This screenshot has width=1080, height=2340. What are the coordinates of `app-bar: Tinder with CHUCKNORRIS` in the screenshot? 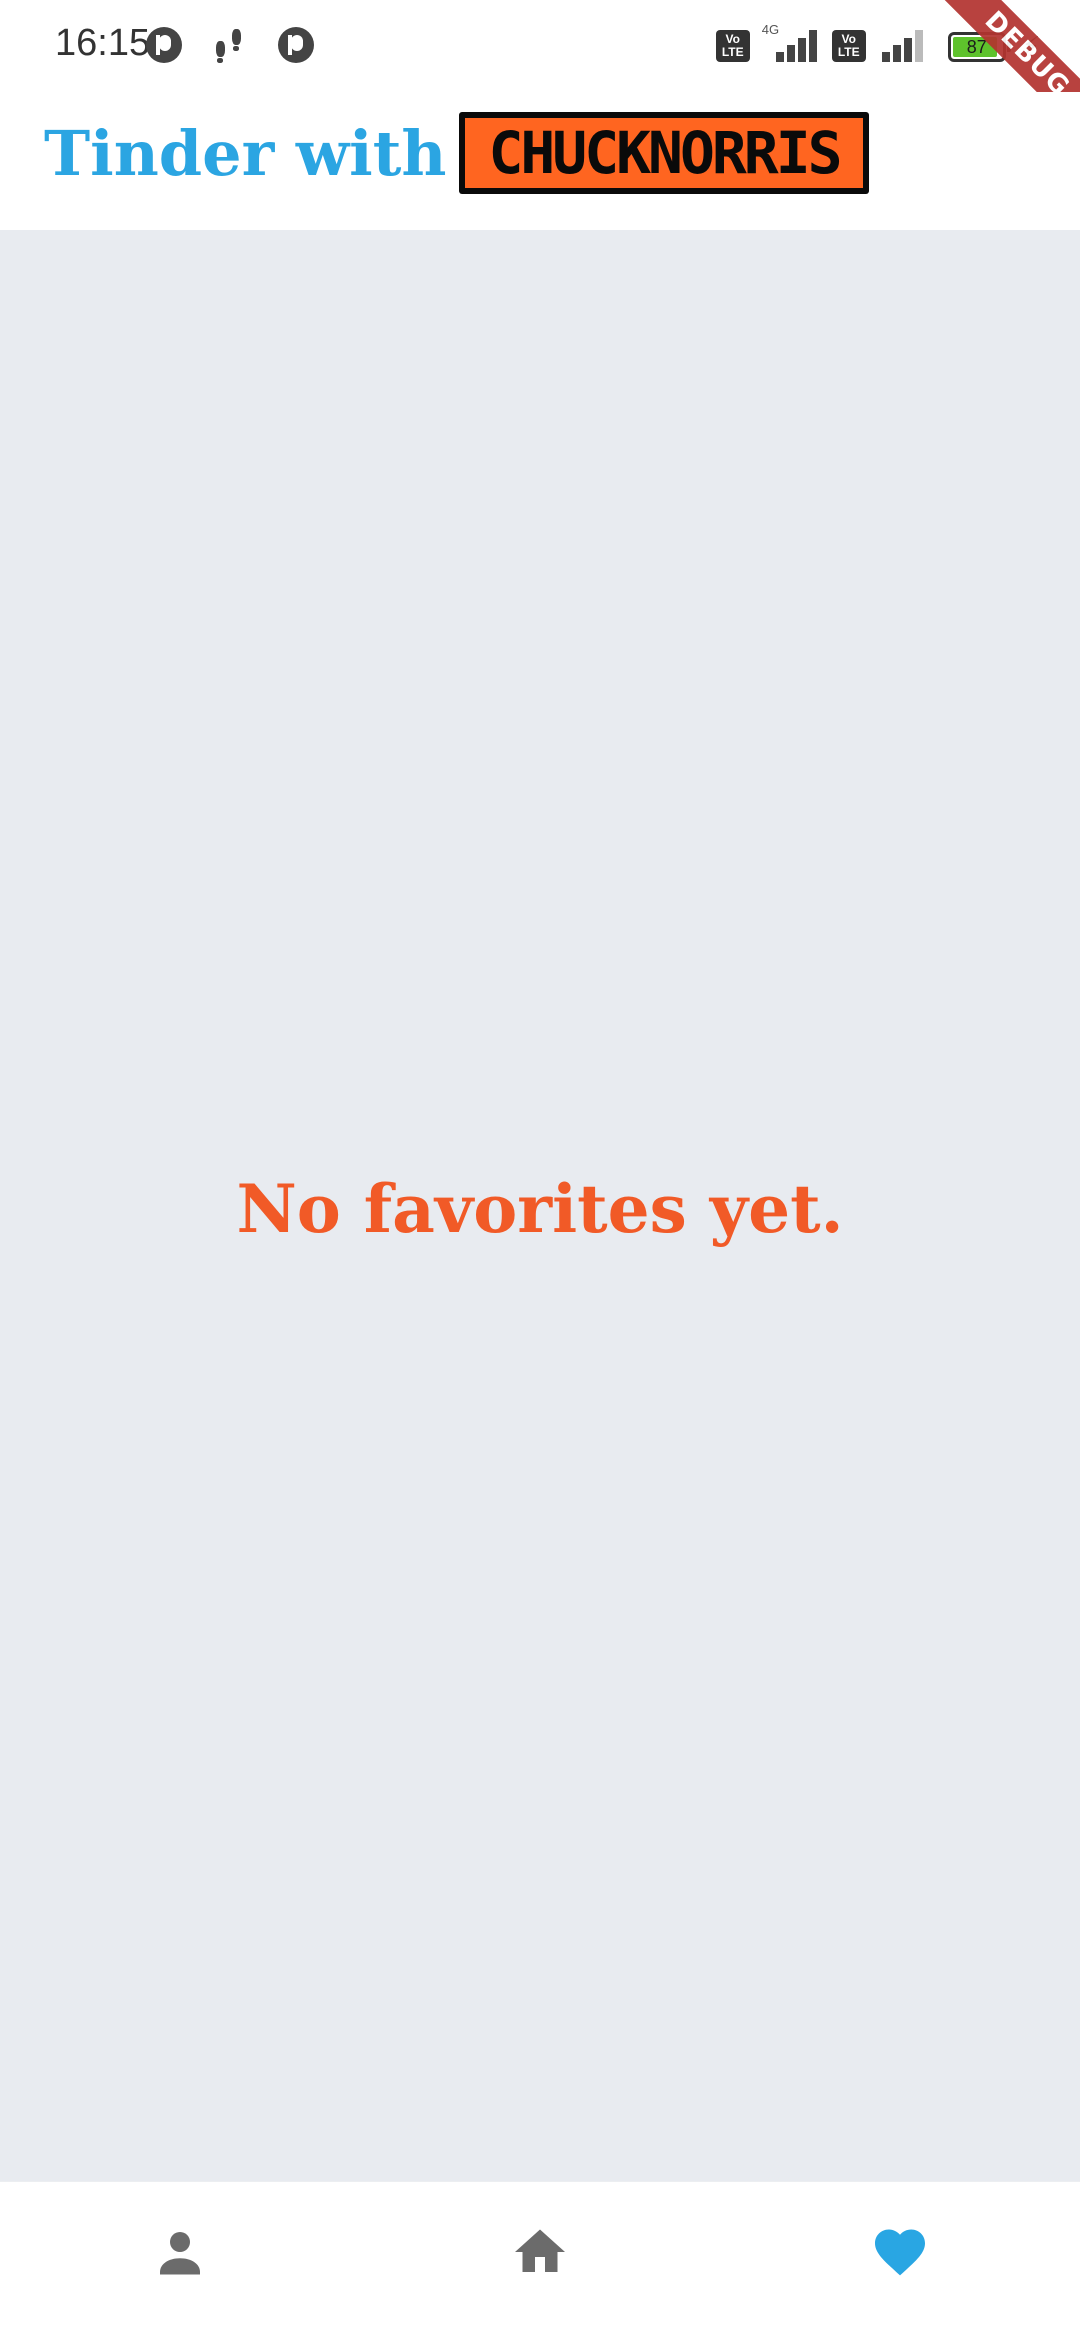 It's located at (540, 161).